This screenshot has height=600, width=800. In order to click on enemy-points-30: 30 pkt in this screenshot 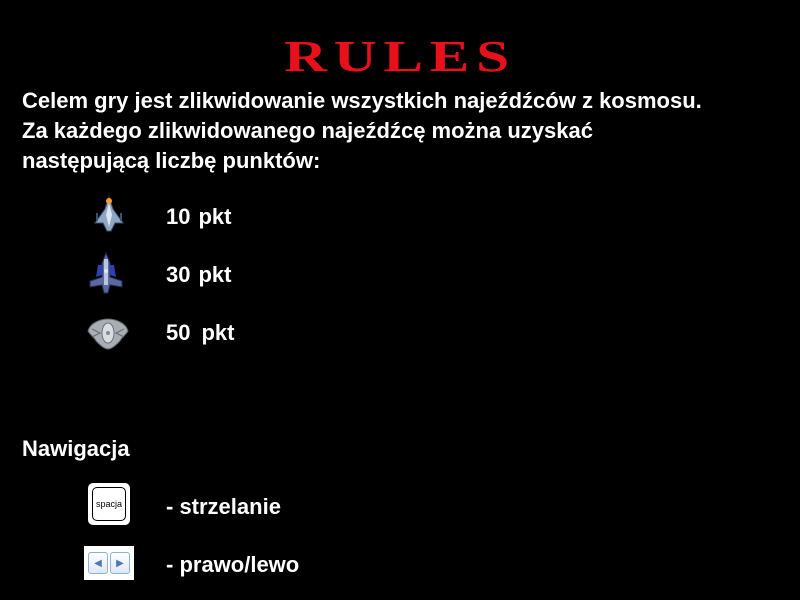, I will do `click(198, 275)`.